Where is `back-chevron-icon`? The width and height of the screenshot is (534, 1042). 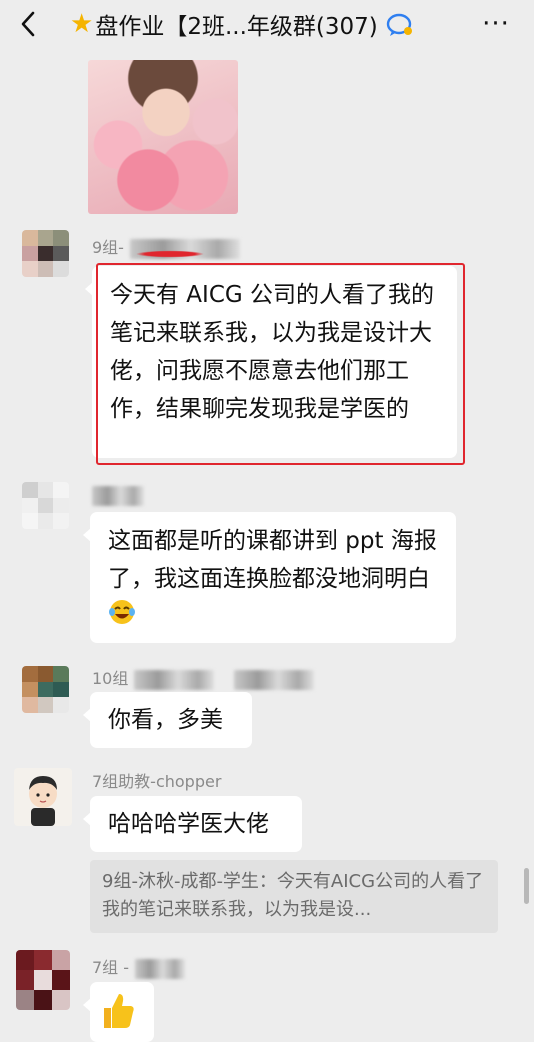
back-chevron-icon is located at coordinates (28, 24).